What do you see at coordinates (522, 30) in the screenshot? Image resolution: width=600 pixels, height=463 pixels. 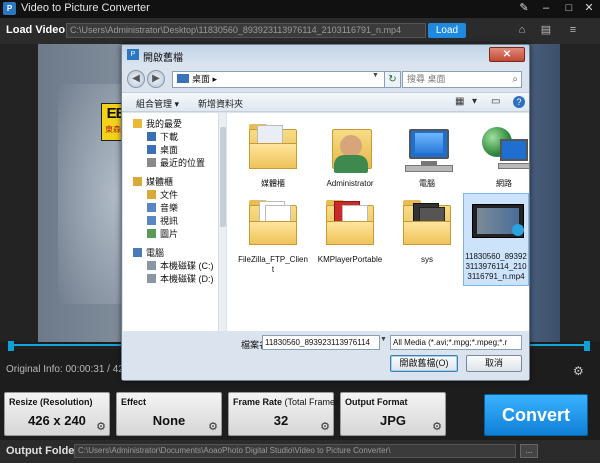 I see `tag-icon: ⌂` at bounding box center [522, 30].